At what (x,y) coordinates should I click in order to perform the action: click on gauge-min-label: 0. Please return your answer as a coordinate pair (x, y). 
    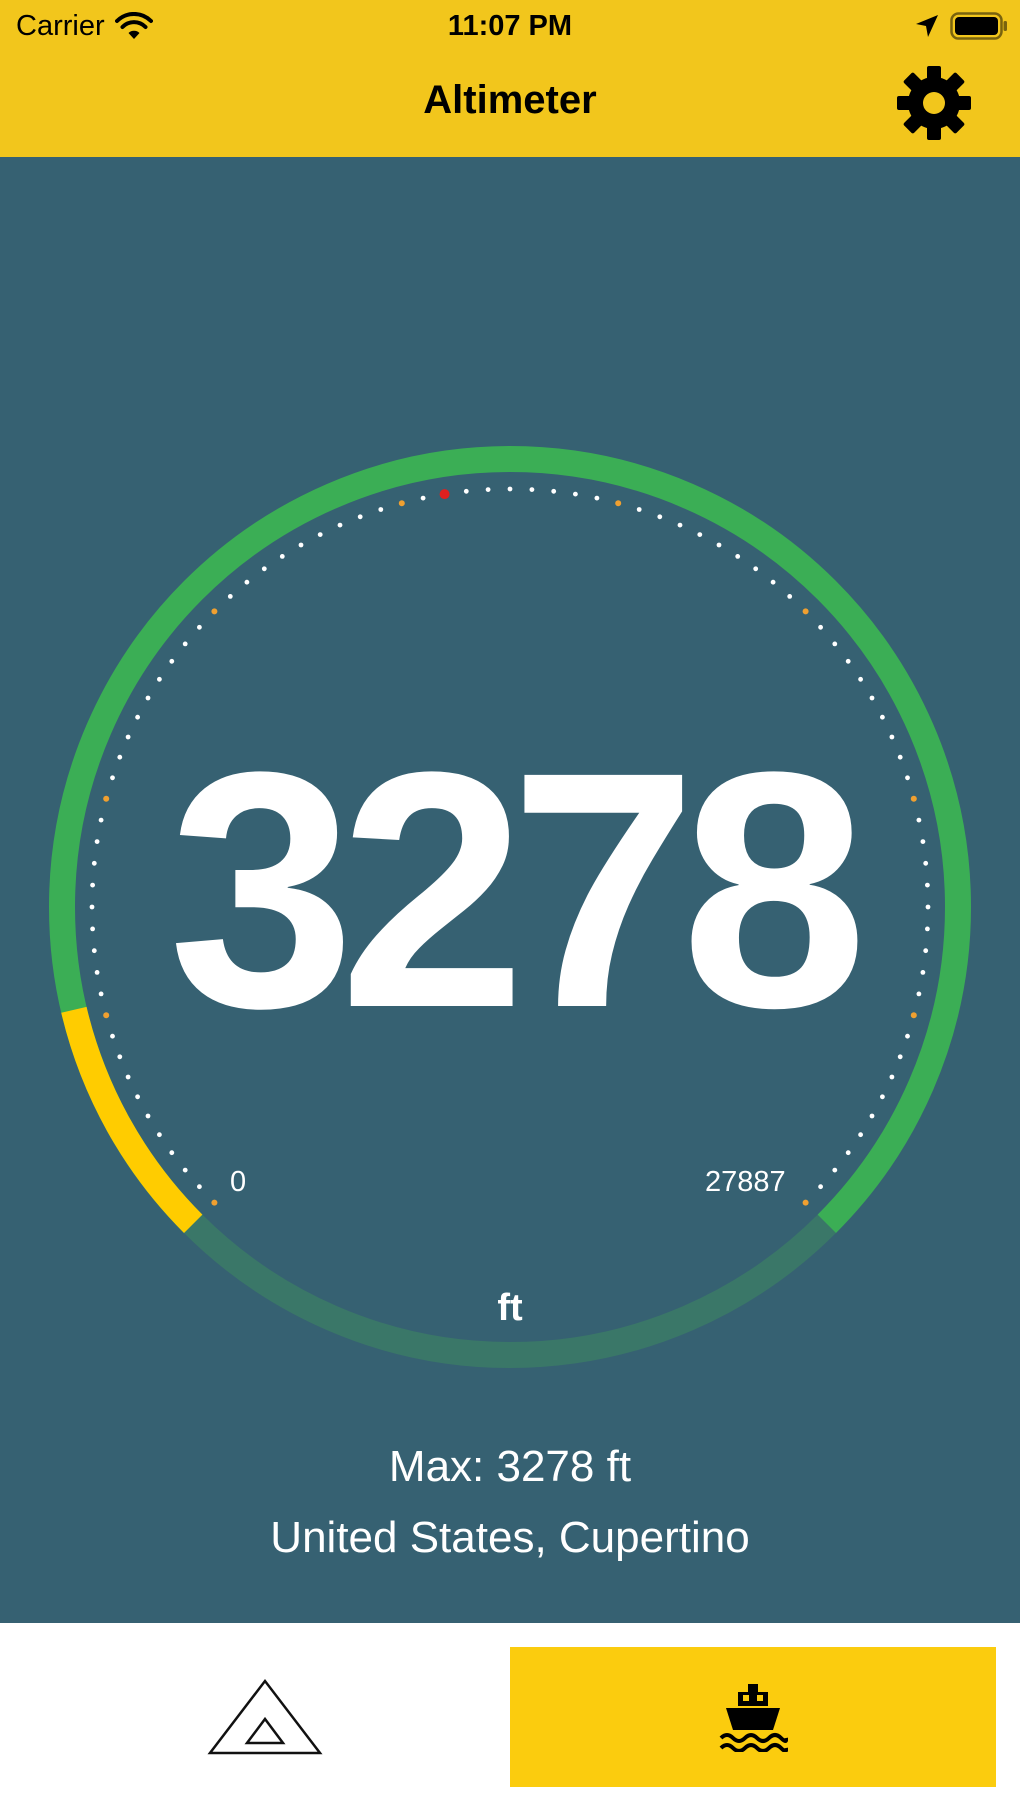
    Looking at the image, I should click on (238, 1182).